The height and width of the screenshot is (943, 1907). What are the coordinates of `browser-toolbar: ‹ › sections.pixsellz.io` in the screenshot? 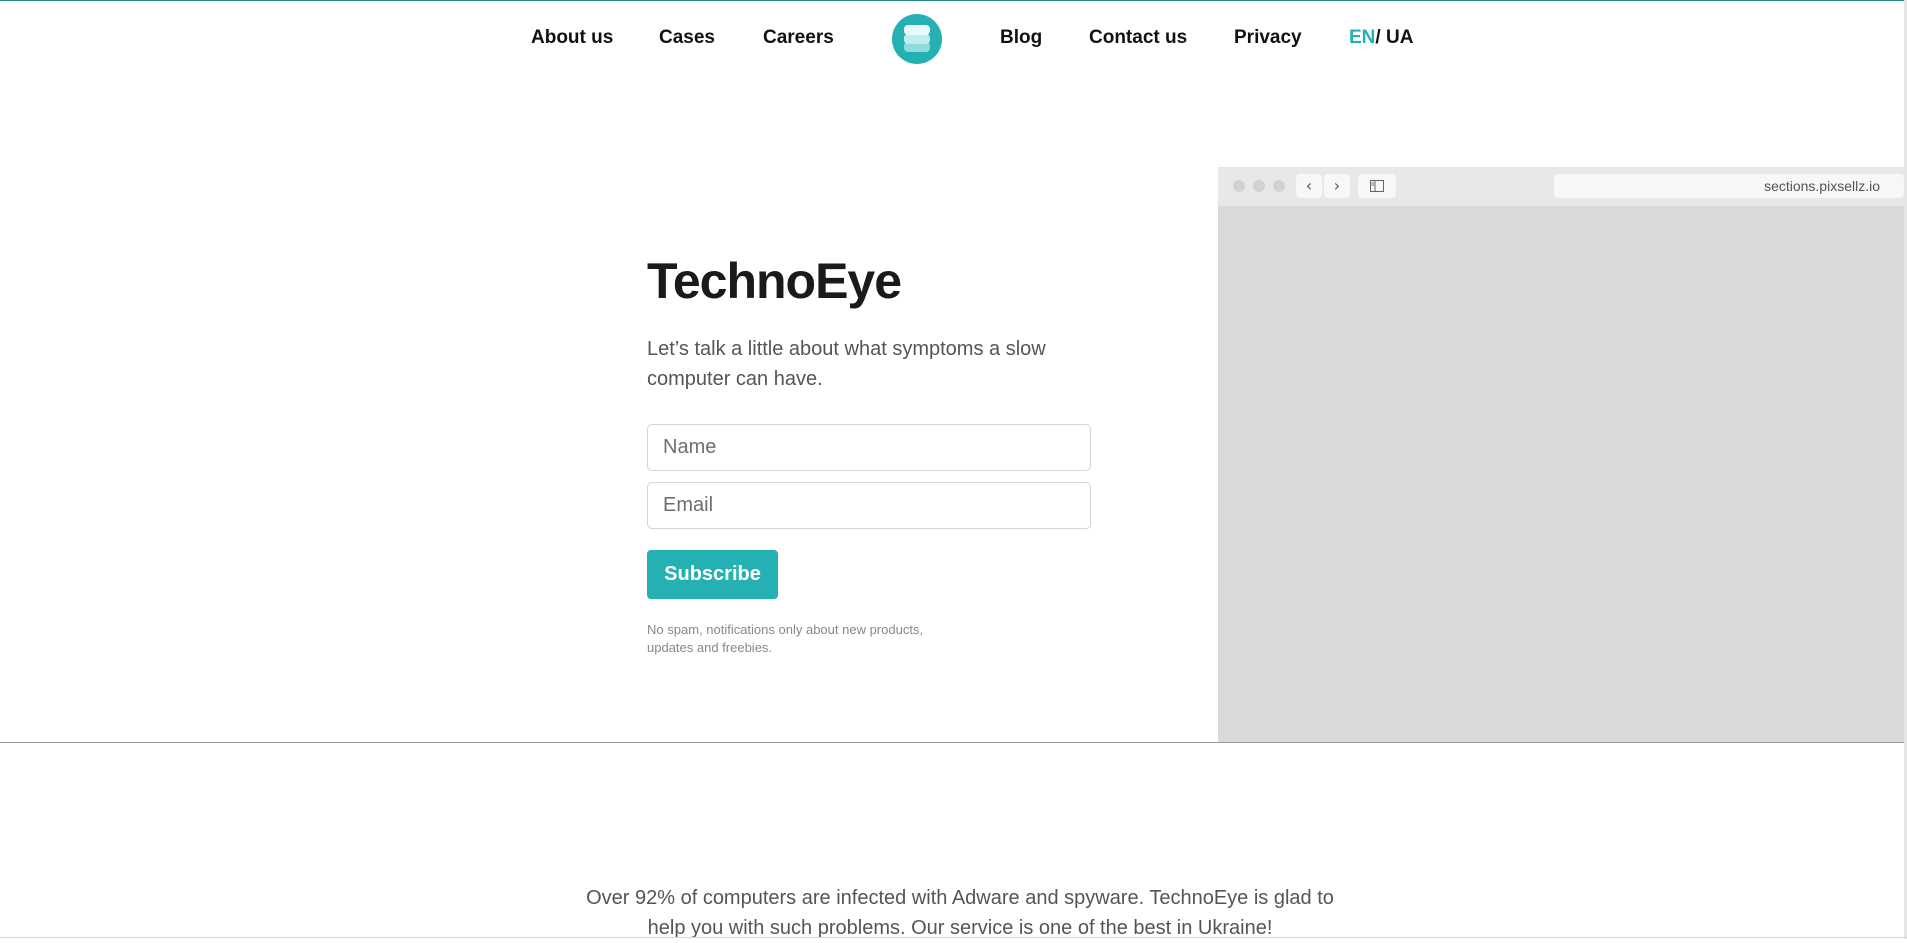 It's located at (1561, 186).